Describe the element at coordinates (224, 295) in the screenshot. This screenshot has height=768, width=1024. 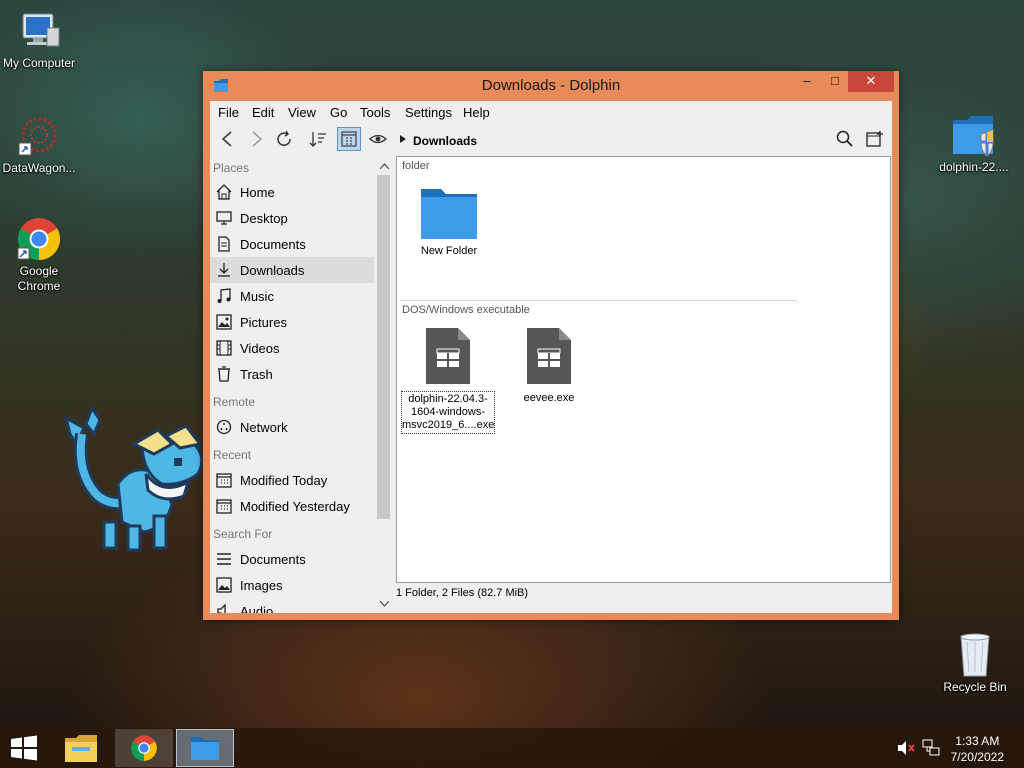
I see `music-icon` at that location.